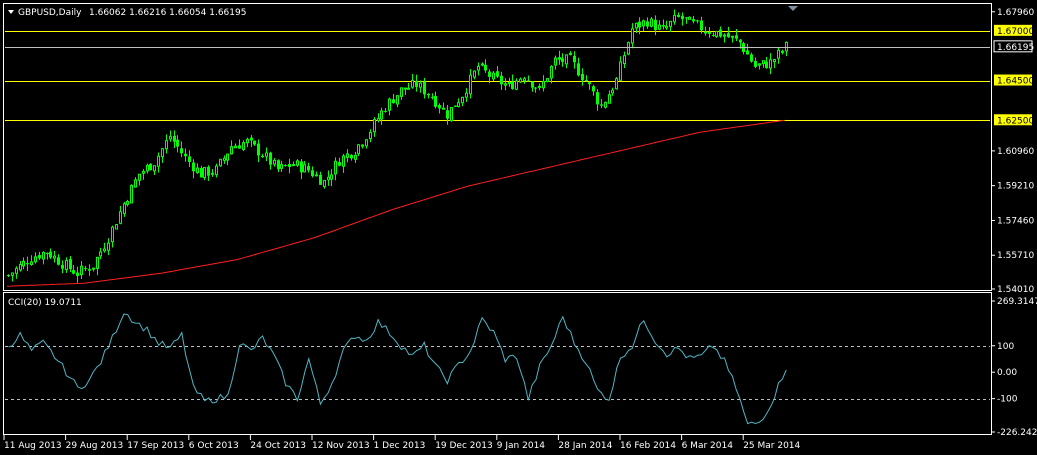  What do you see at coordinates (33, 446) in the screenshot?
I see `time-tick-label: 11 Aug 2013` at bounding box center [33, 446].